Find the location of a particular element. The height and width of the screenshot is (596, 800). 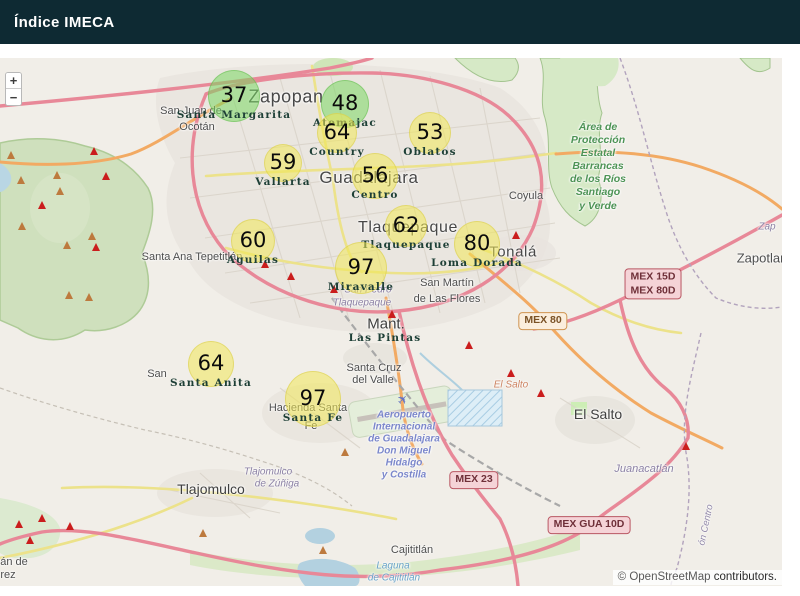

zoom-control: + − is located at coordinates (13, 89).